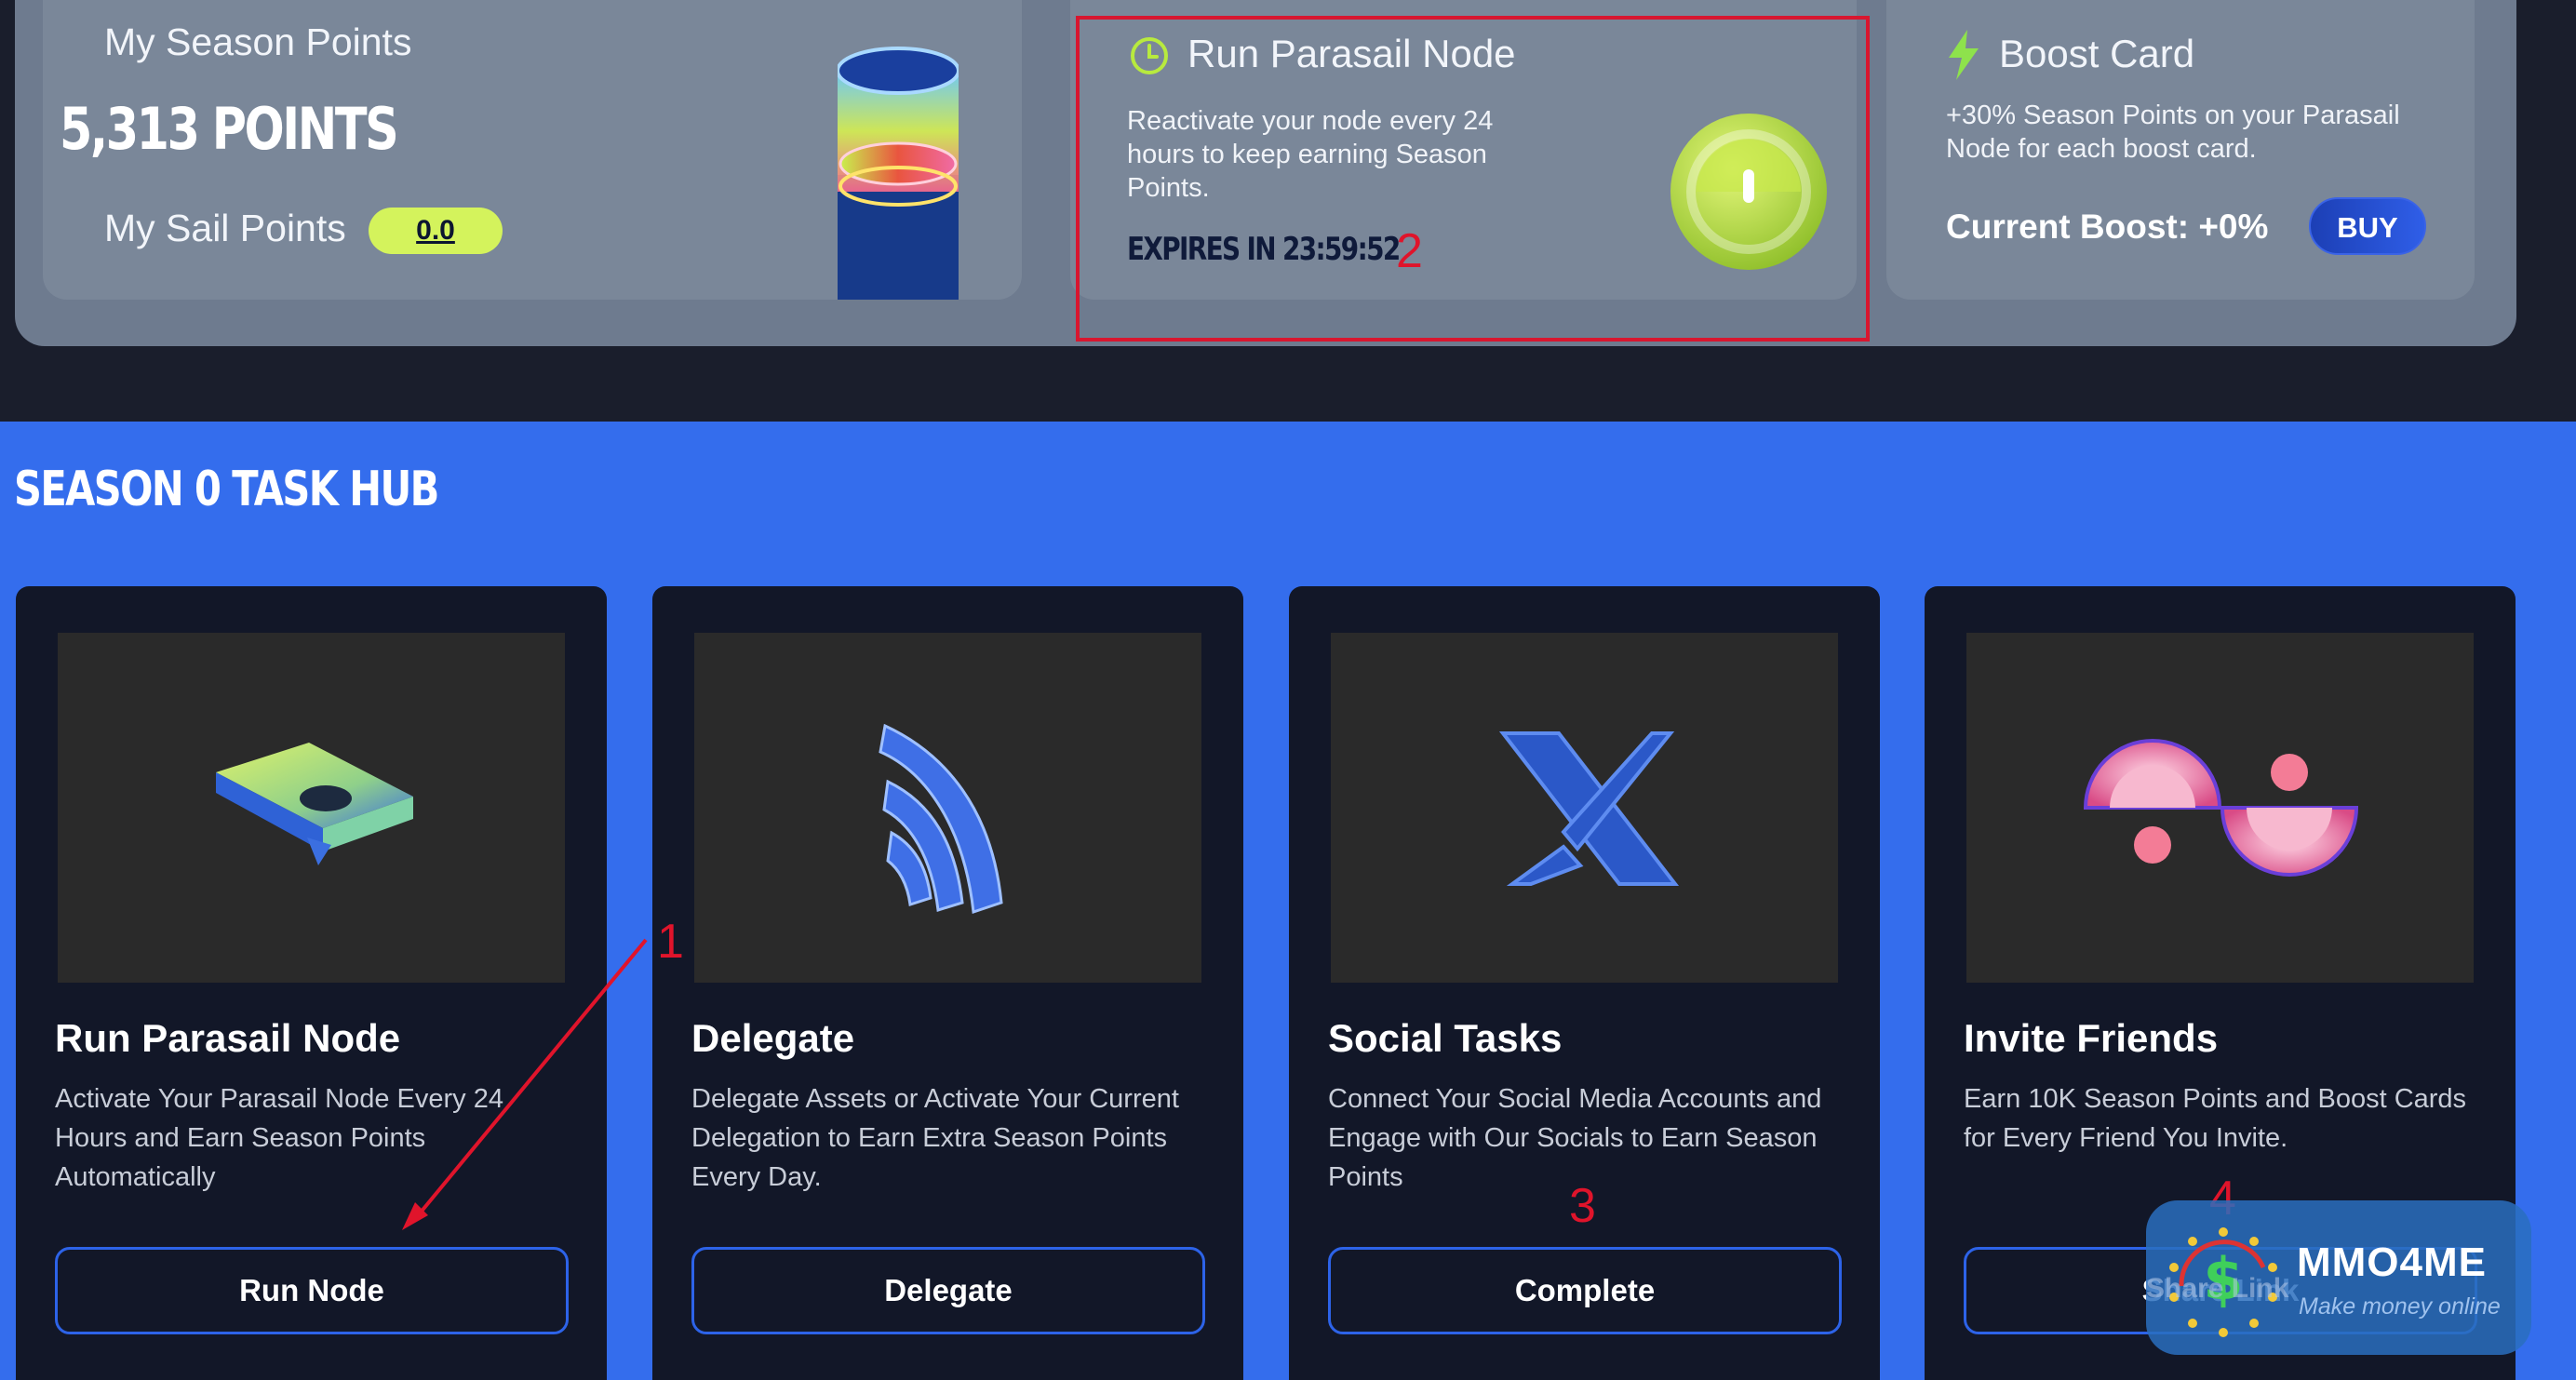 This screenshot has height=1380, width=2576. I want to click on delegate-signal-icon, so click(941, 819).